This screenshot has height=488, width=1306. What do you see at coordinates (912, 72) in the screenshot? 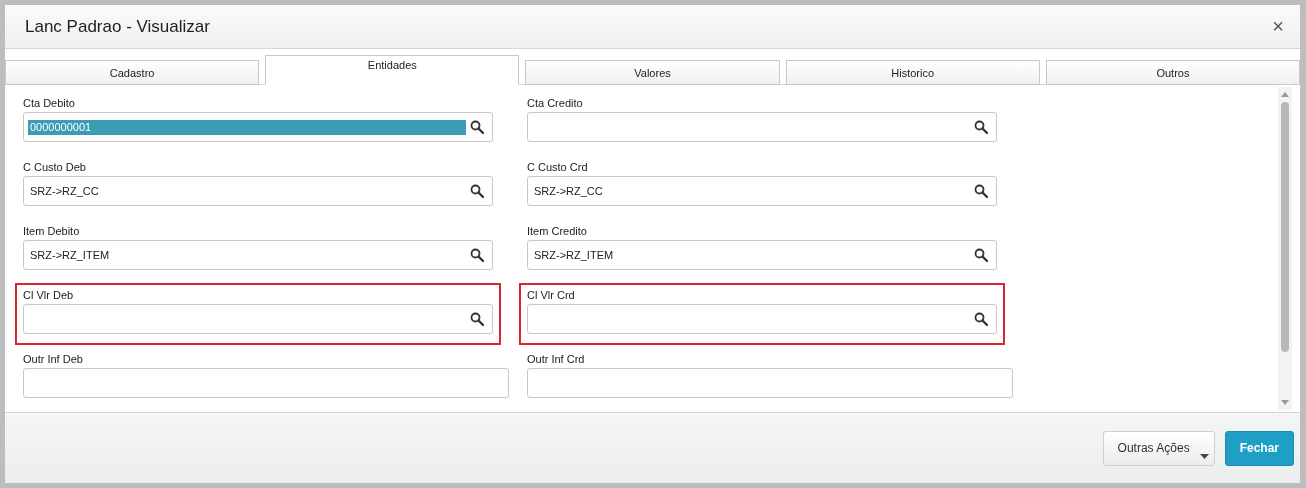
I see `tab: Historico` at bounding box center [912, 72].